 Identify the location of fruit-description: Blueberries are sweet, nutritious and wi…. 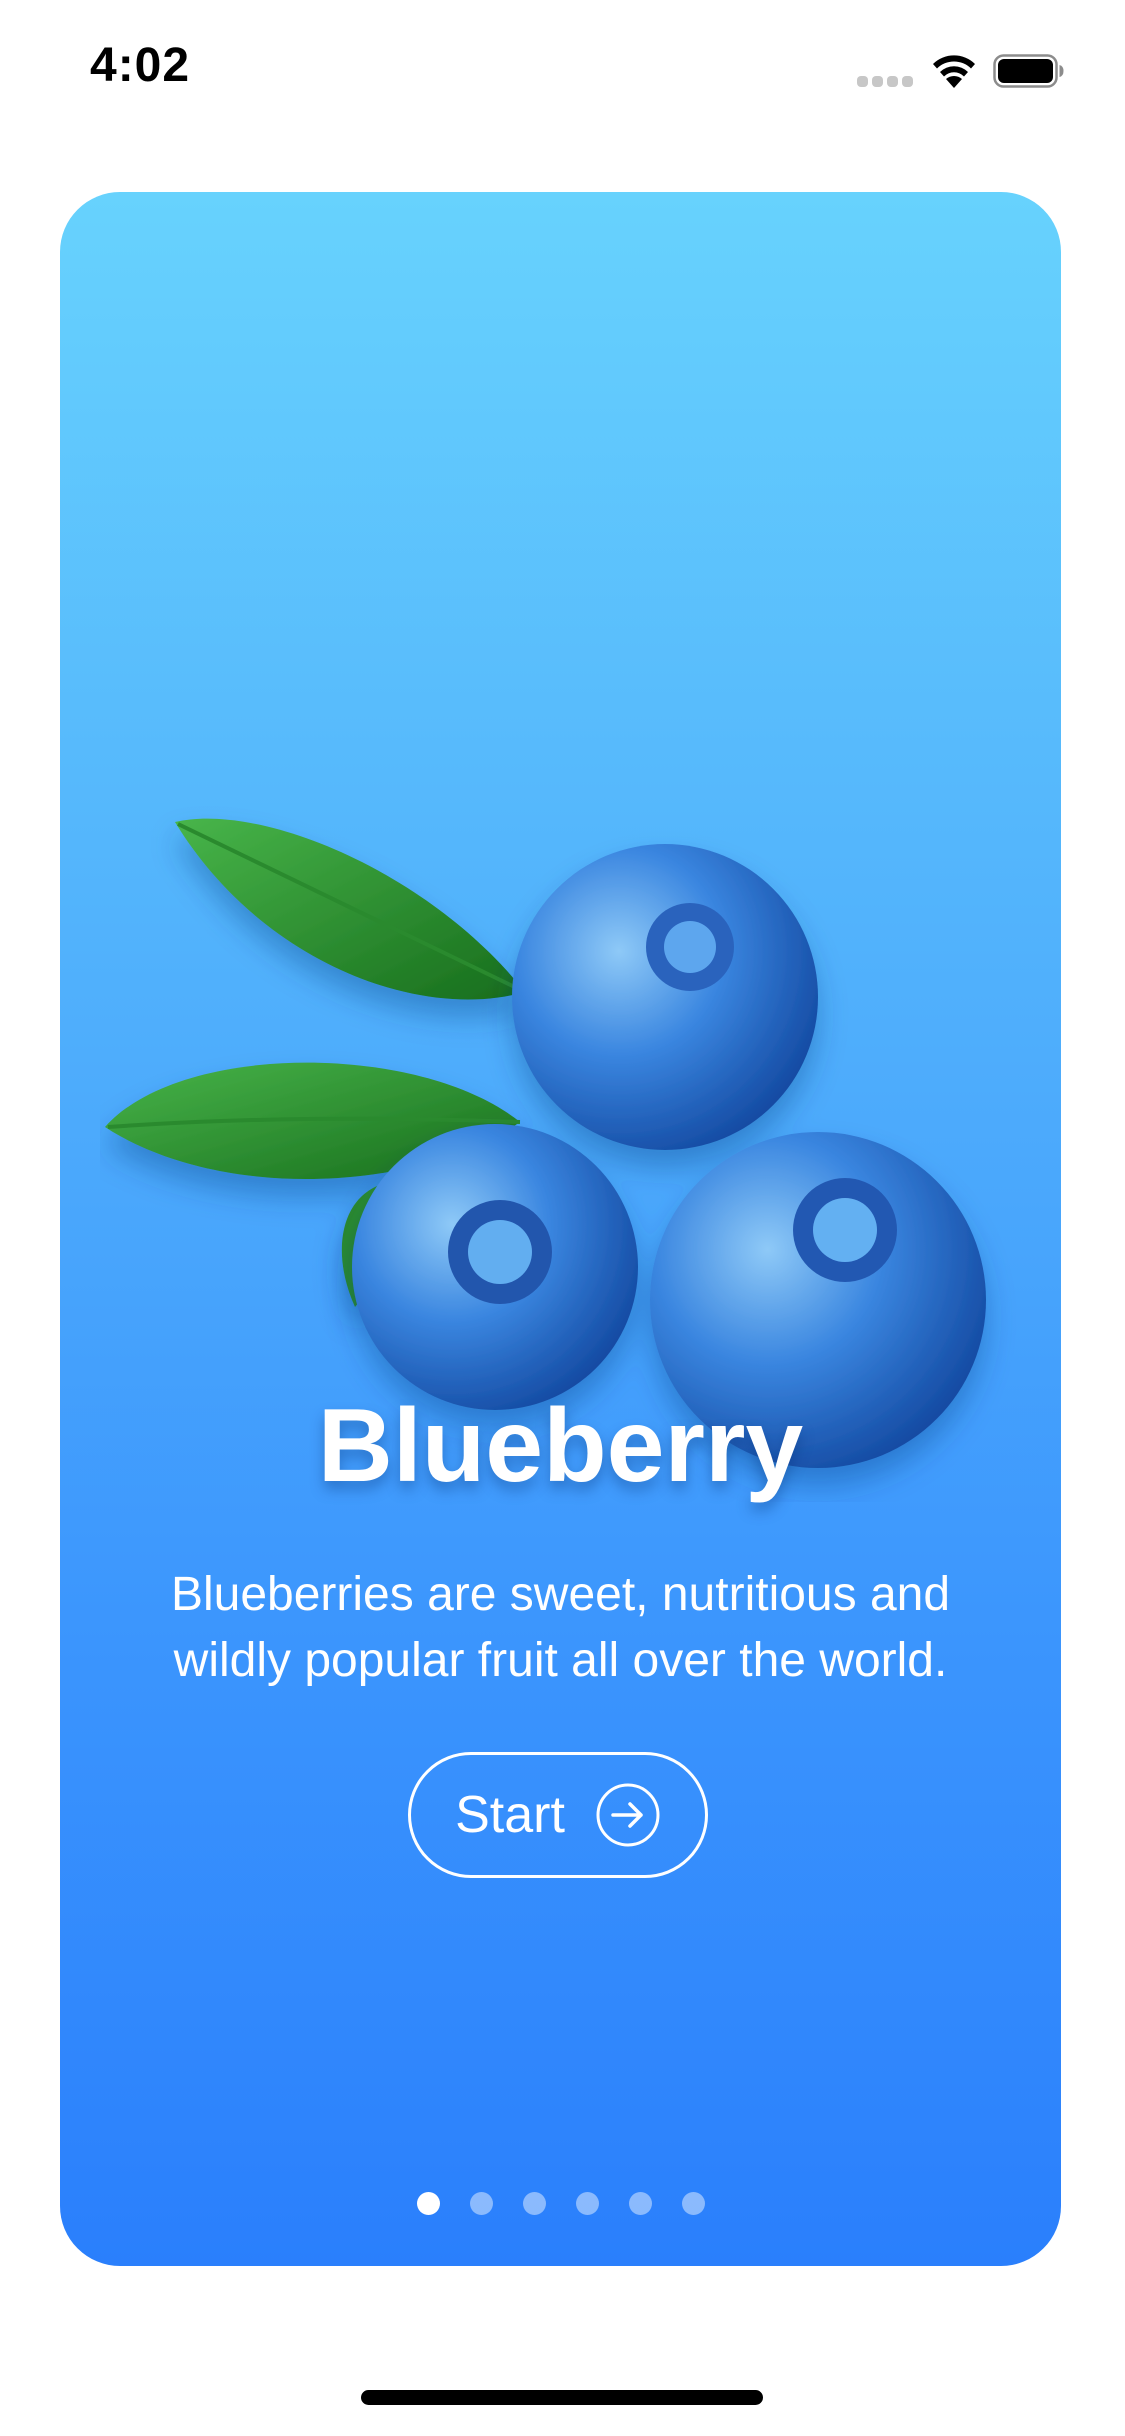
(560, 1627).